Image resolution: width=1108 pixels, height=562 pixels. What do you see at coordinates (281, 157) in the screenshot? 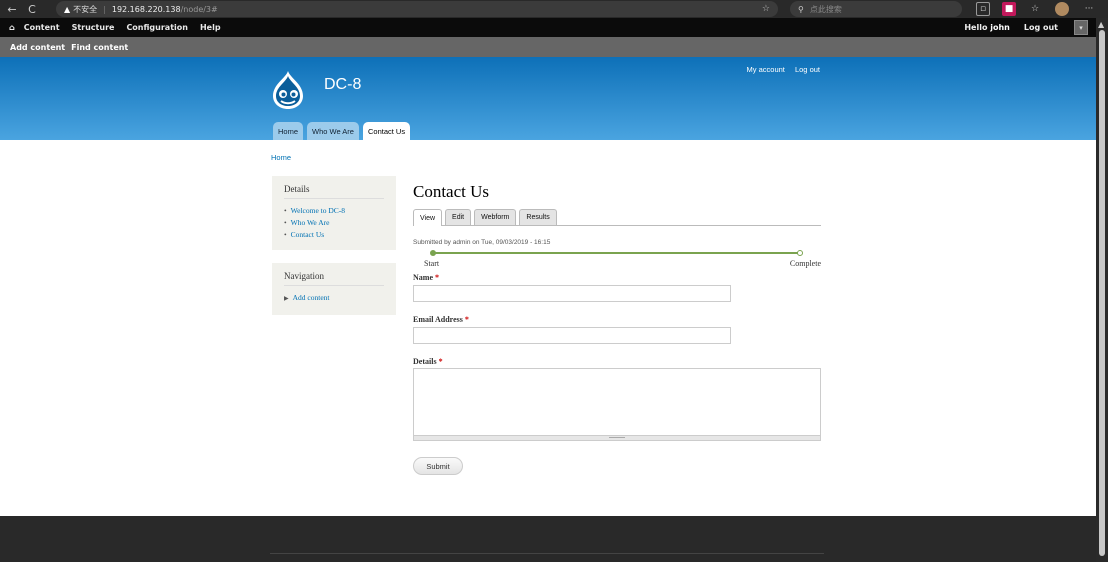
I see `breadcrumb: Home` at bounding box center [281, 157].